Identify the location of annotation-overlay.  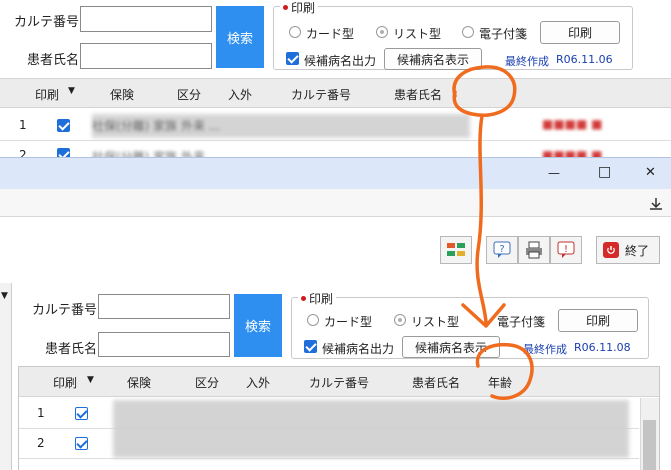
(493, 233).